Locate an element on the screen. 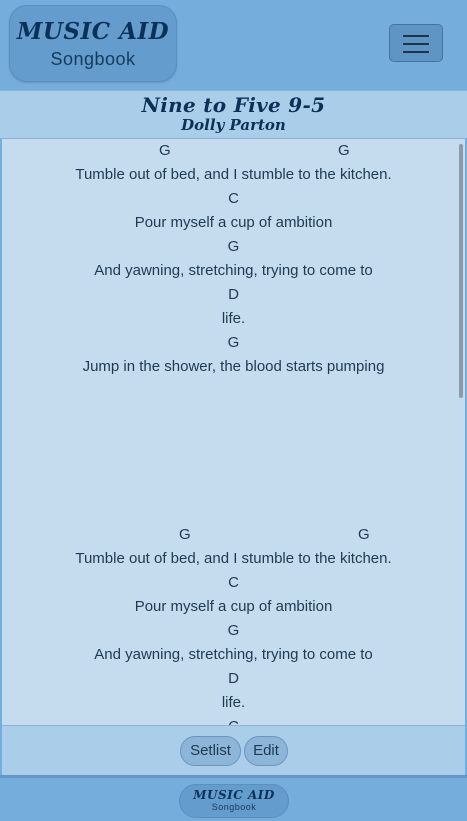  setlist-button: Setlist is located at coordinates (210, 751).